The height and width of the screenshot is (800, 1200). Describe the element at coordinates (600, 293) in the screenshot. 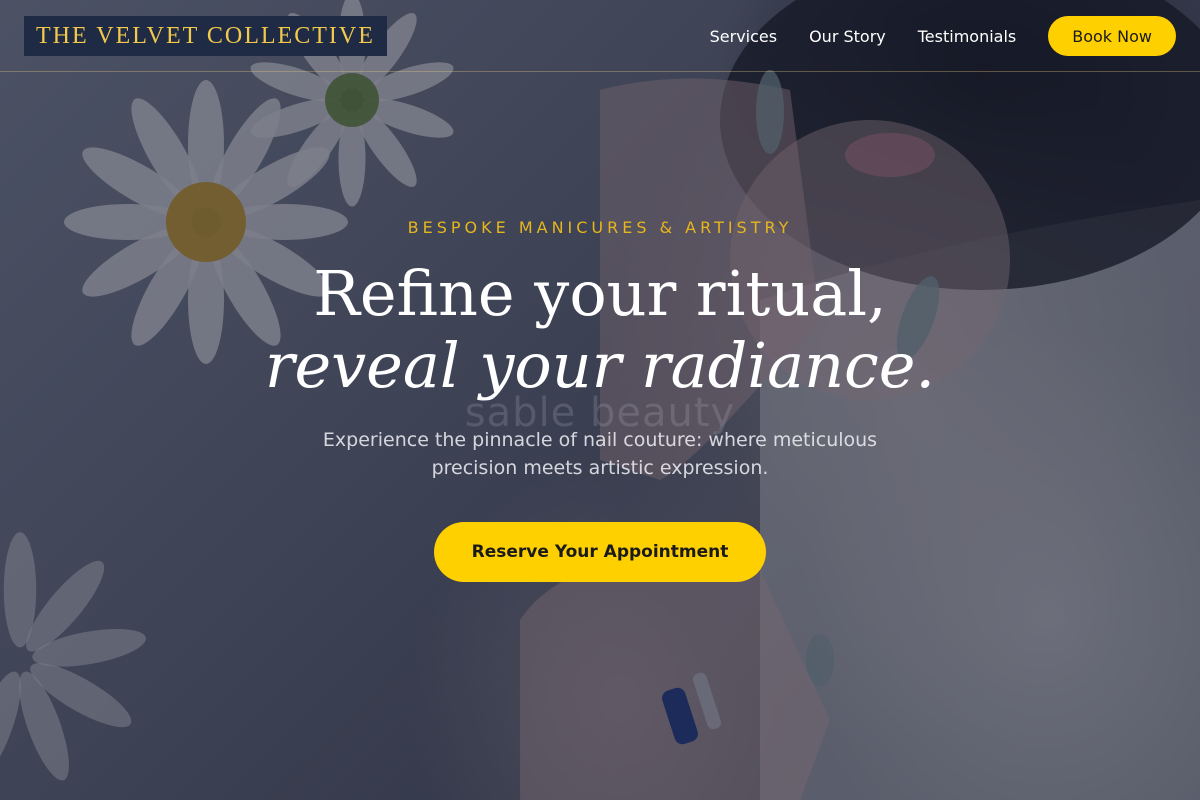

I see `headline-line-1: Refine your ritual,` at that location.